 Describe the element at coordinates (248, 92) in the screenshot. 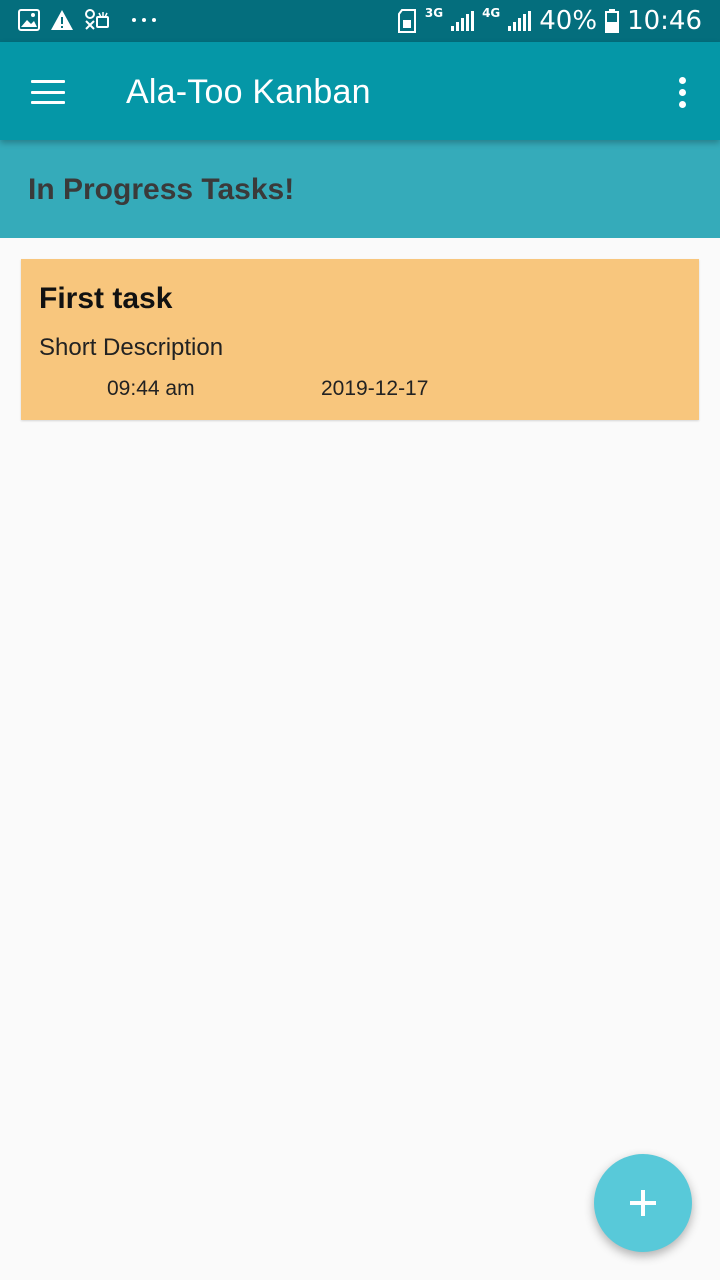

I see `app-title: Ala-Too Kanban` at that location.